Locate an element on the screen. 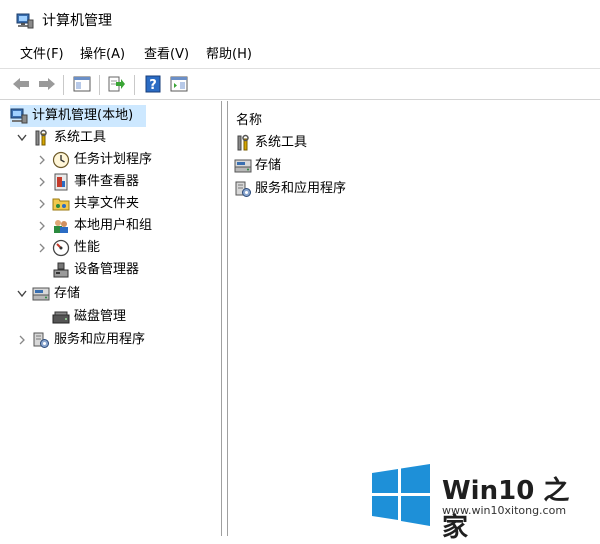 Image resolution: width=600 pixels, height=544 pixels. list-item-services-applications: 服务和应用程序 is located at coordinates (290, 189).